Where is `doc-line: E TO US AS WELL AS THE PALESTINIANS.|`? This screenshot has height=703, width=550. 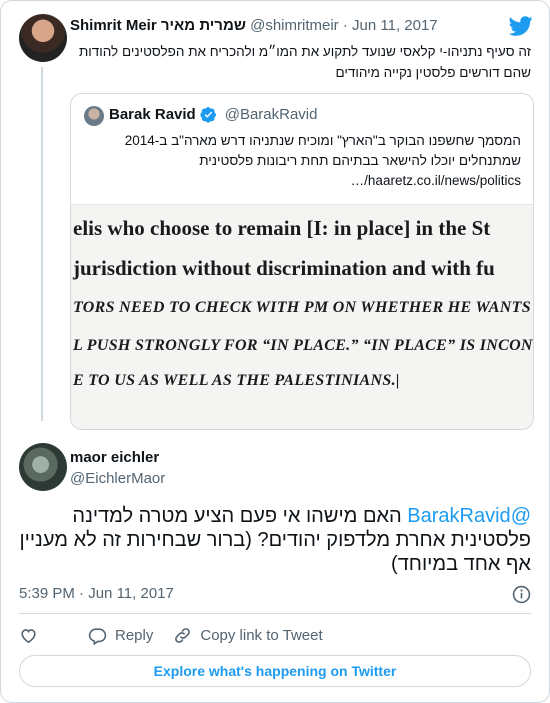 doc-line: E TO US AS WELL AS THE PALESTINIANS.| is located at coordinates (236, 380).